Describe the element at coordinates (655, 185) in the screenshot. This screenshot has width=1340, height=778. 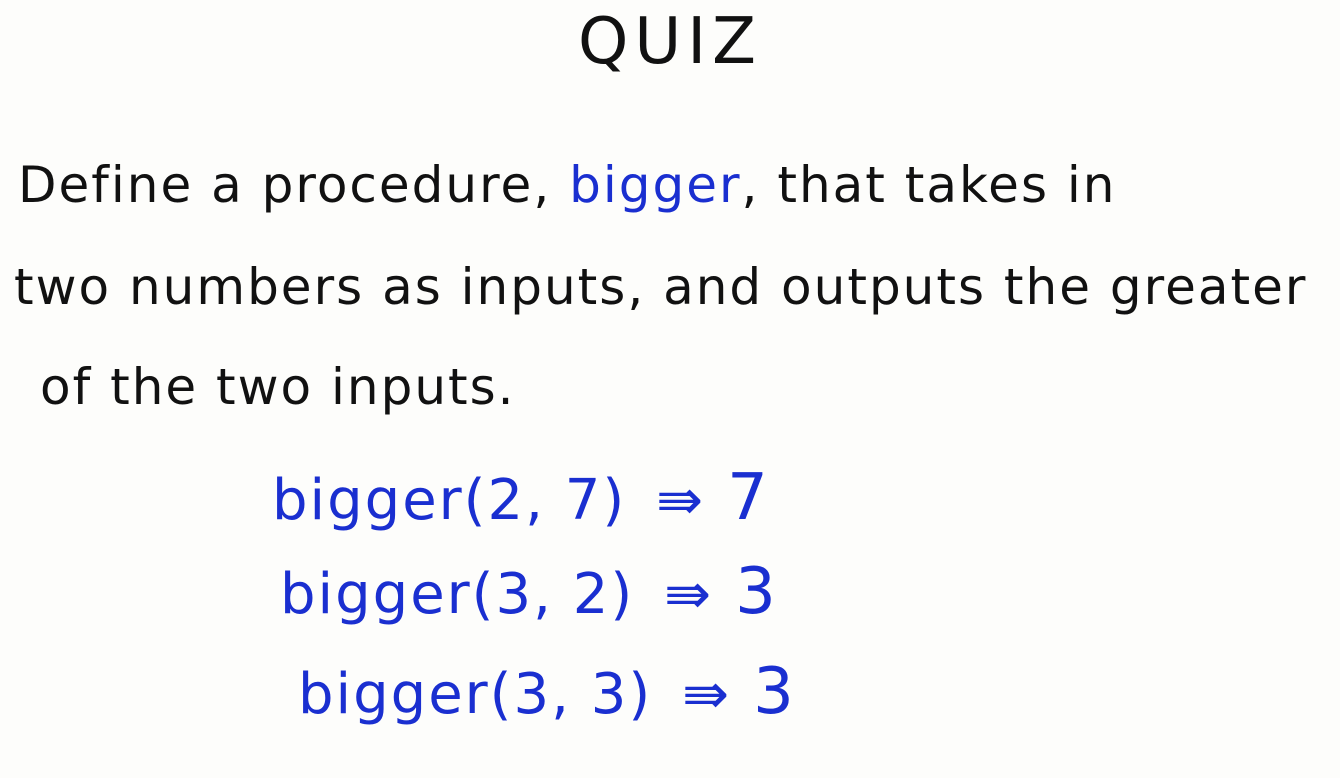
I see `procedure-name: bigger` at that location.